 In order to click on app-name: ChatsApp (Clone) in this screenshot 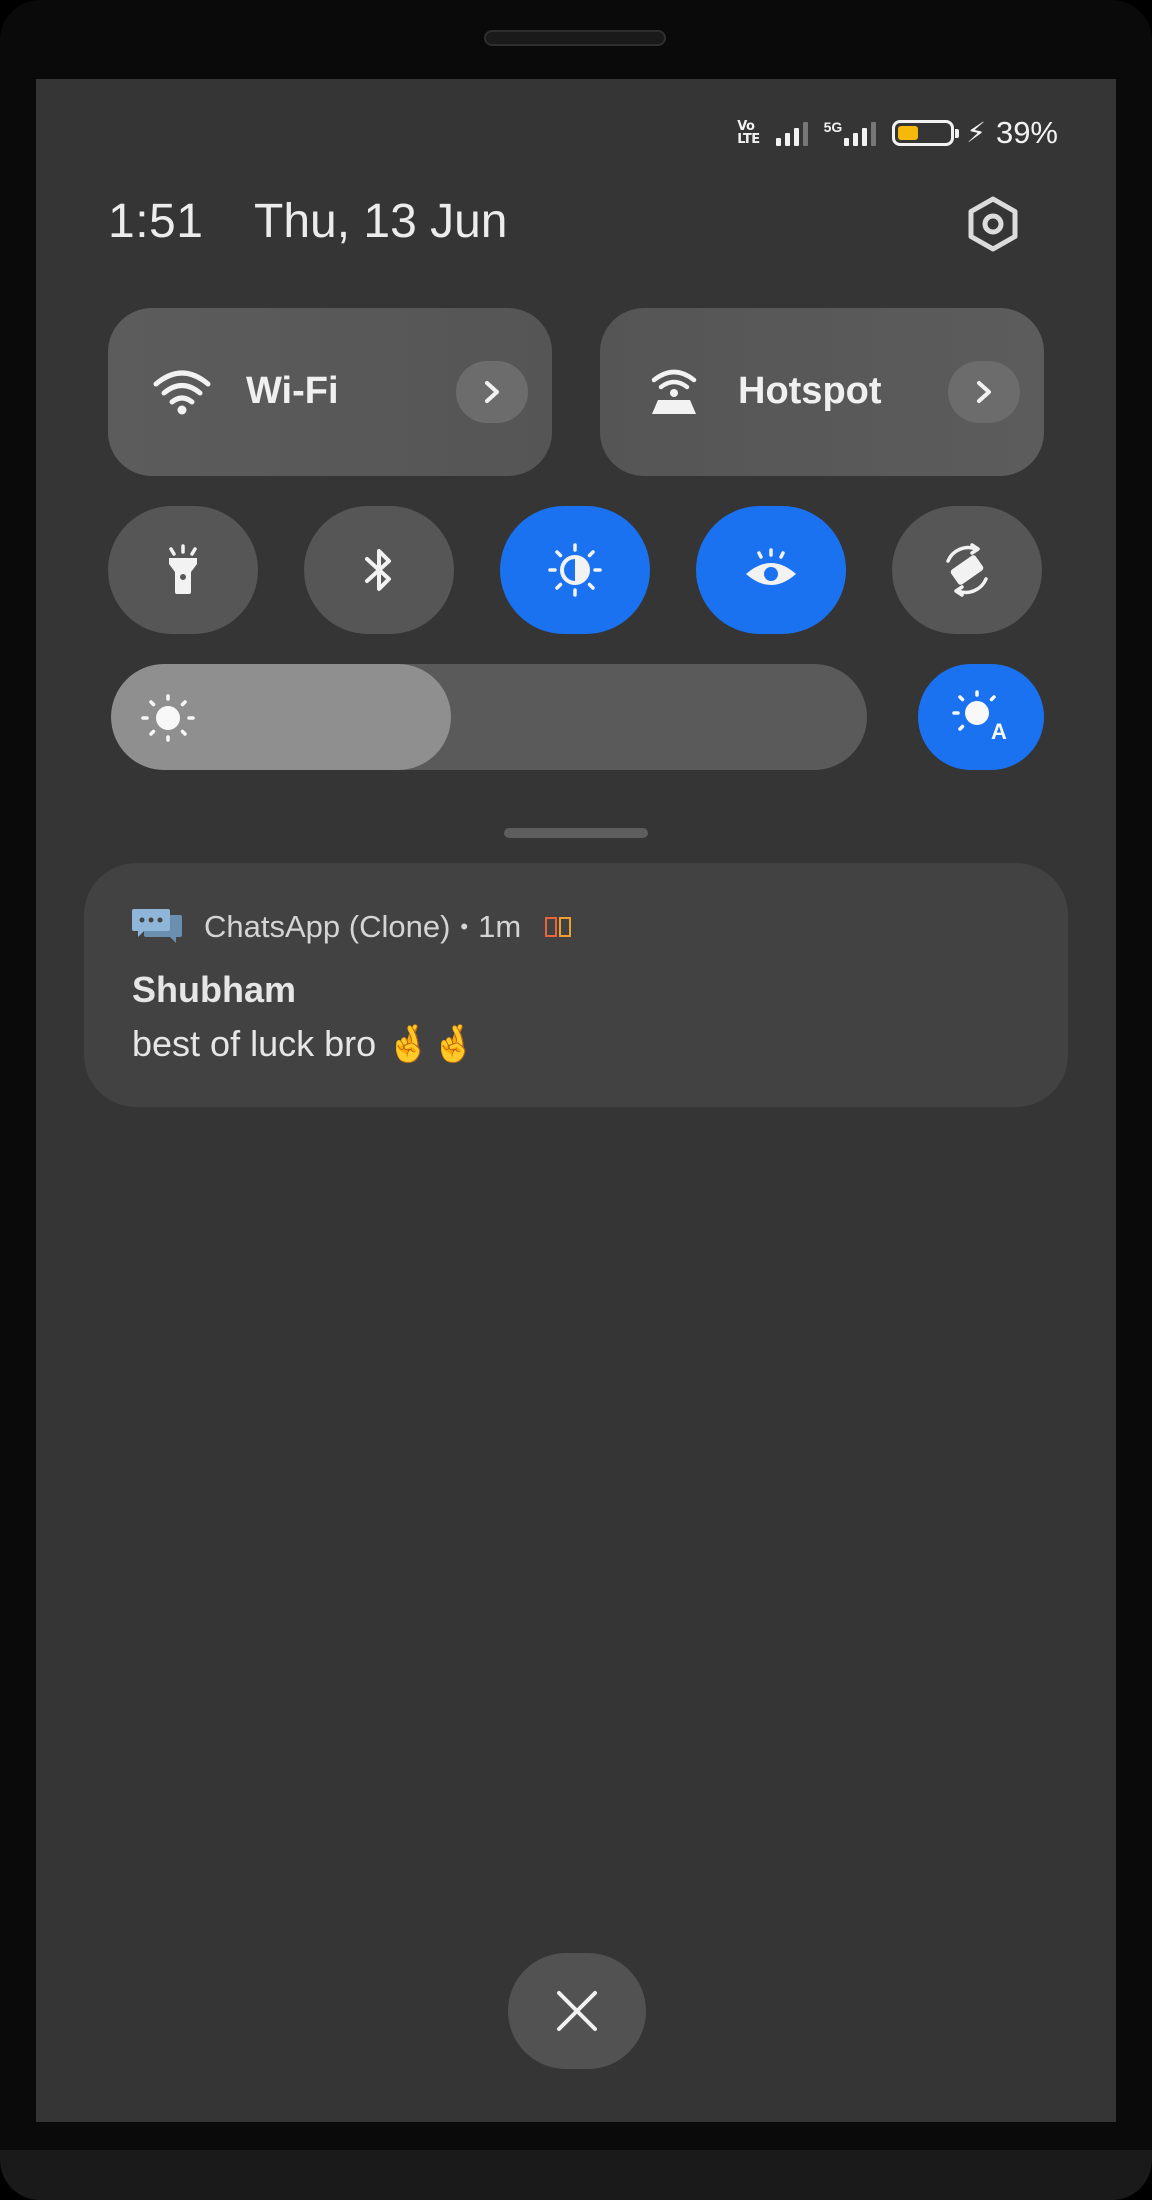, I will do `click(327, 926)`.